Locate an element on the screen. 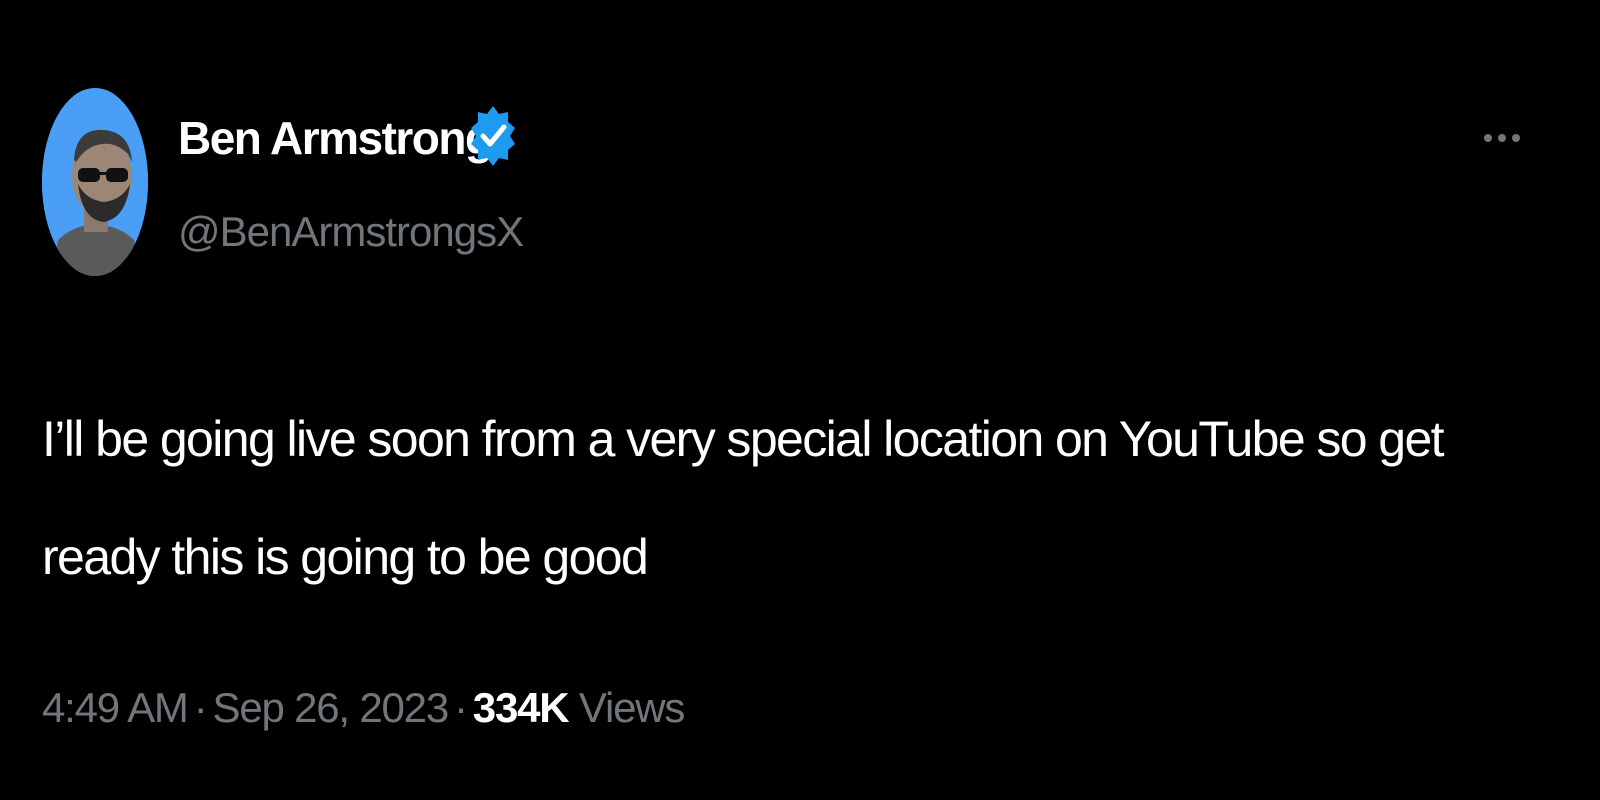 The width and height of the screenshot is (1600, 800). tweet-time: 4:49 AM is located at coordinates (115, 707).